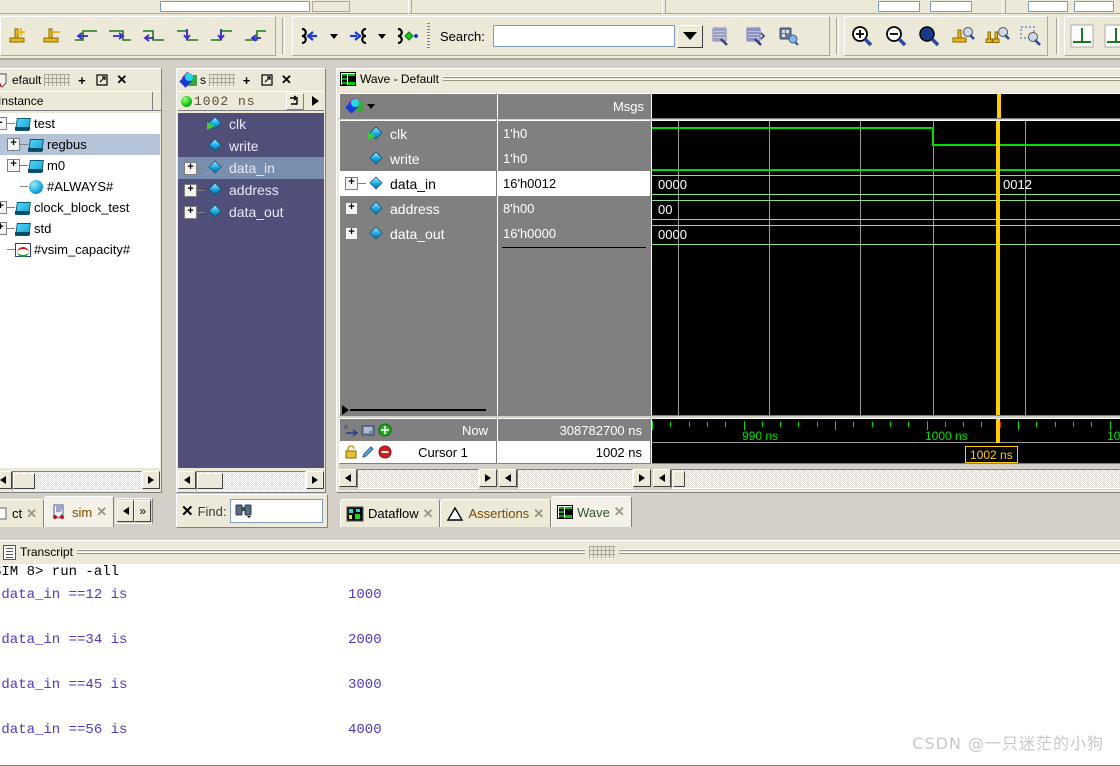 The height and width of the screenshot is (766, 1120). Describe the element at coordinates (315, 101) in the screenshot. I see `objects-overflow-icon` at that location.